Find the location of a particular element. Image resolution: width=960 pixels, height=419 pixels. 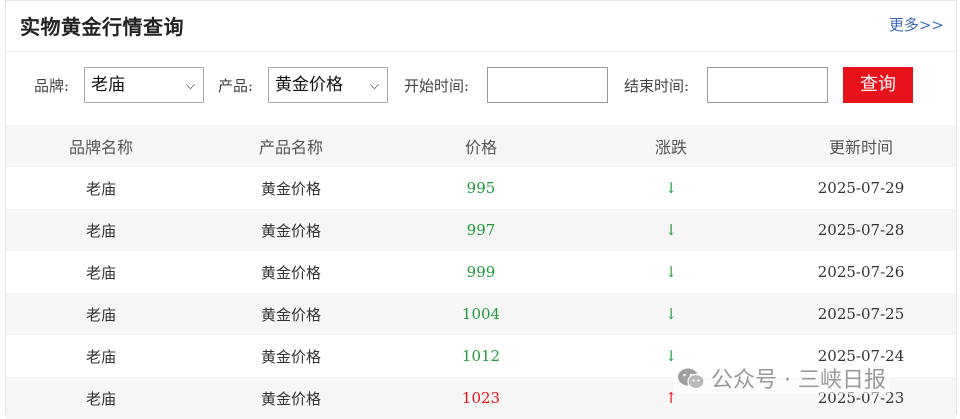

table-row: 老庙 黄金价格 999 ↓ 2025-07-26 is located at coordinates (481, 272).